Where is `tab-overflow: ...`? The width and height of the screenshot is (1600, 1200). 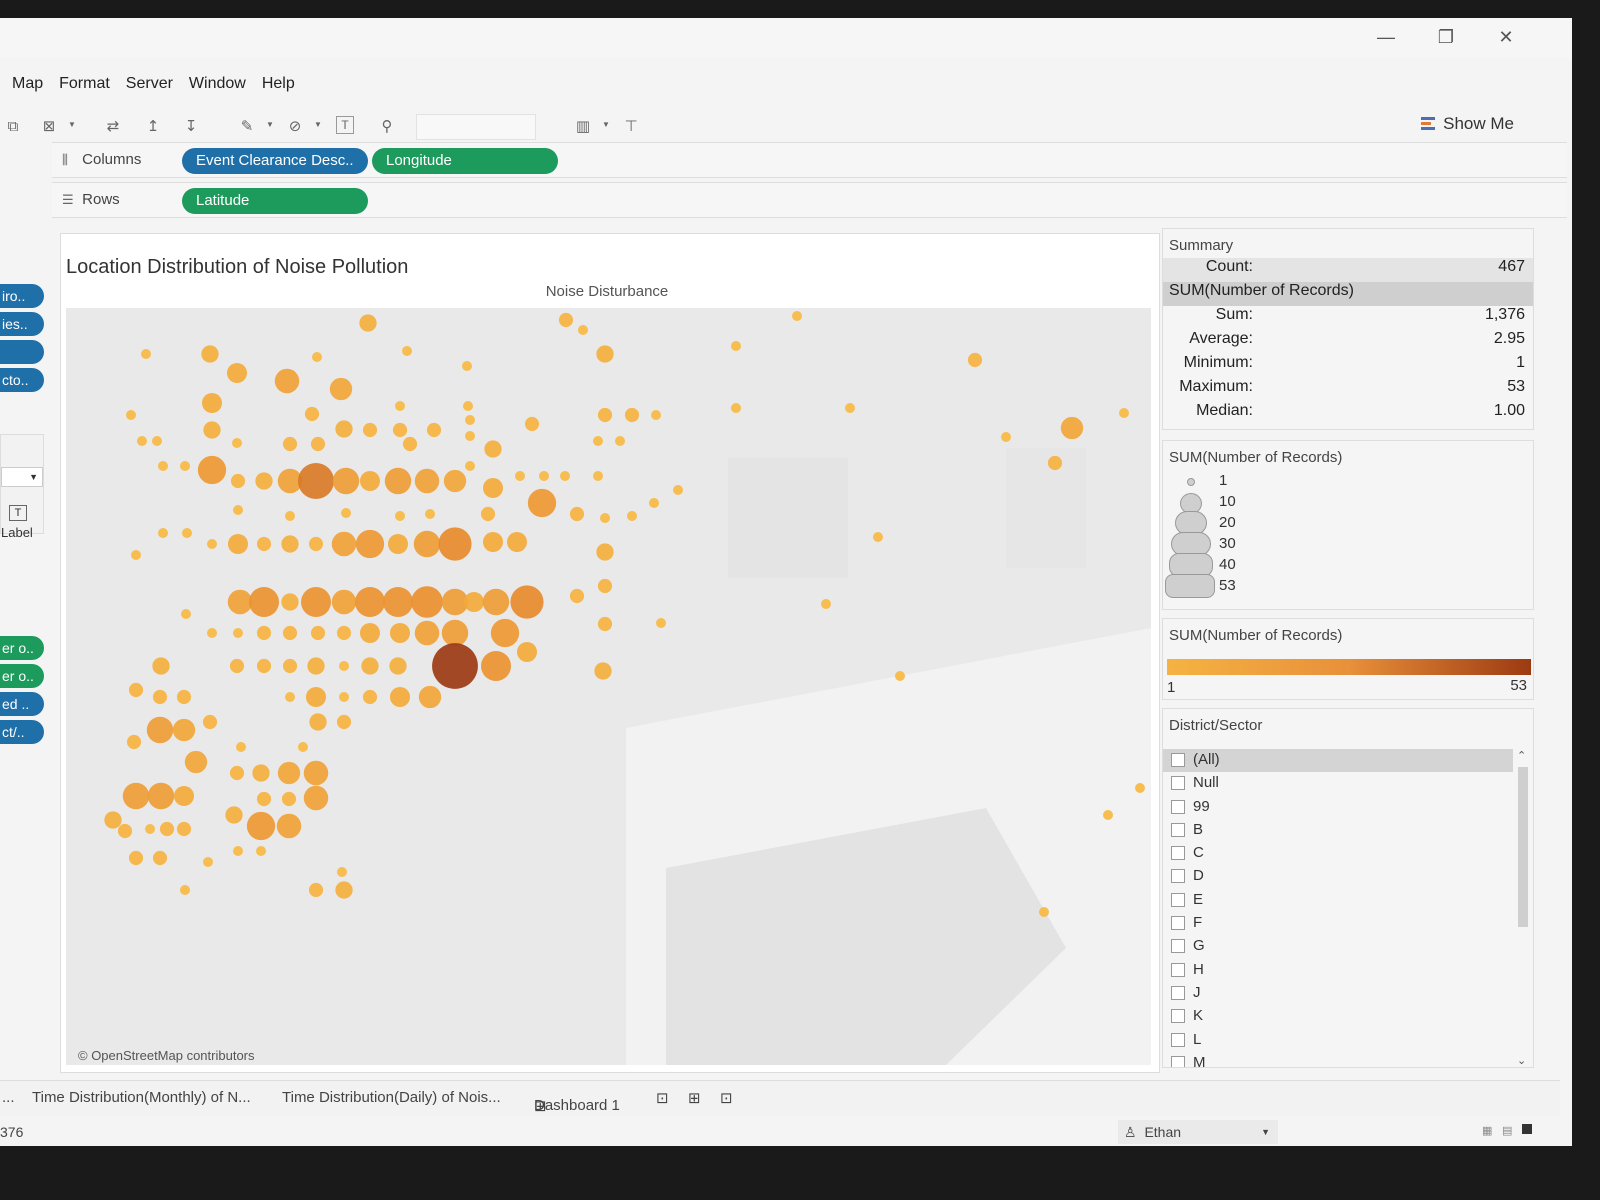 tab-overflow: ... is located at coordinates (8, 1097).